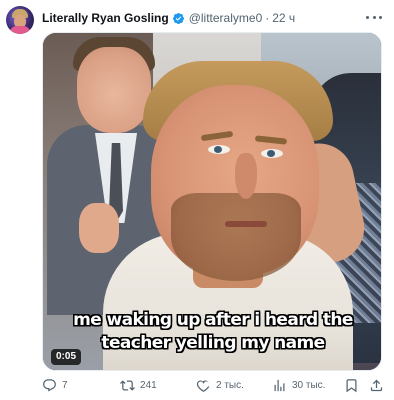  Describe the element at coordinates (203, 386) in the screenshot. I see `heart-icon` at that location.